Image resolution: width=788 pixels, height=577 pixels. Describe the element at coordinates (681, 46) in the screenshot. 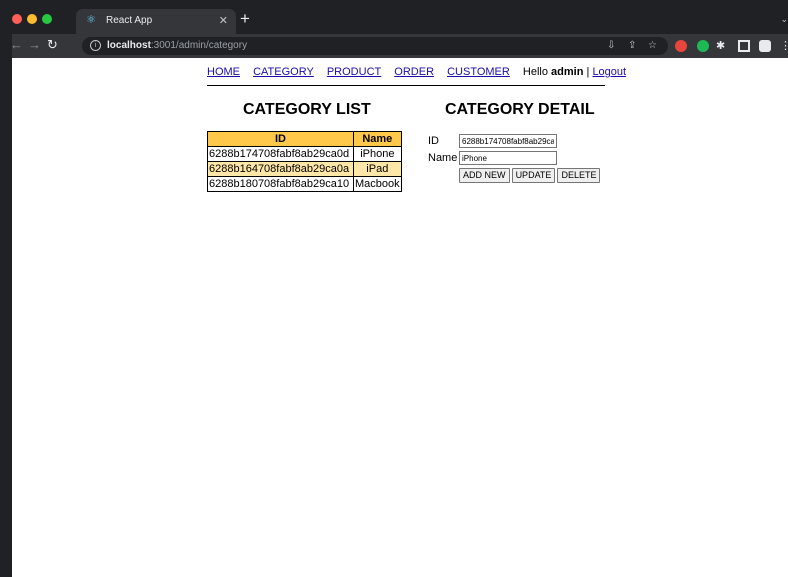

I see `extension-red-icon` at that location.